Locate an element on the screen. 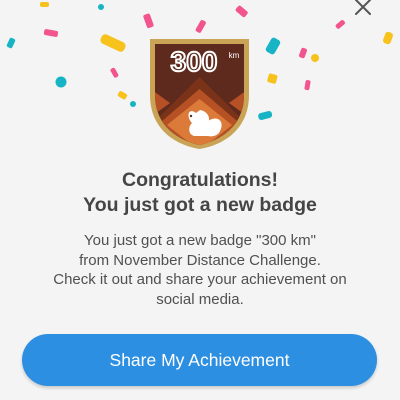 The height and width of the screenshot is (400, 400). badge-300-km: 300 km is located at coordinates (199, 94).